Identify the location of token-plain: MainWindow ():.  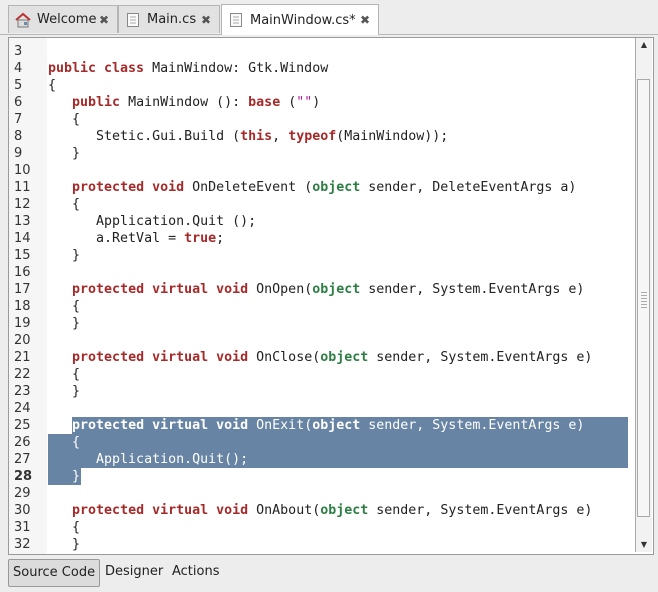
(184, 102).